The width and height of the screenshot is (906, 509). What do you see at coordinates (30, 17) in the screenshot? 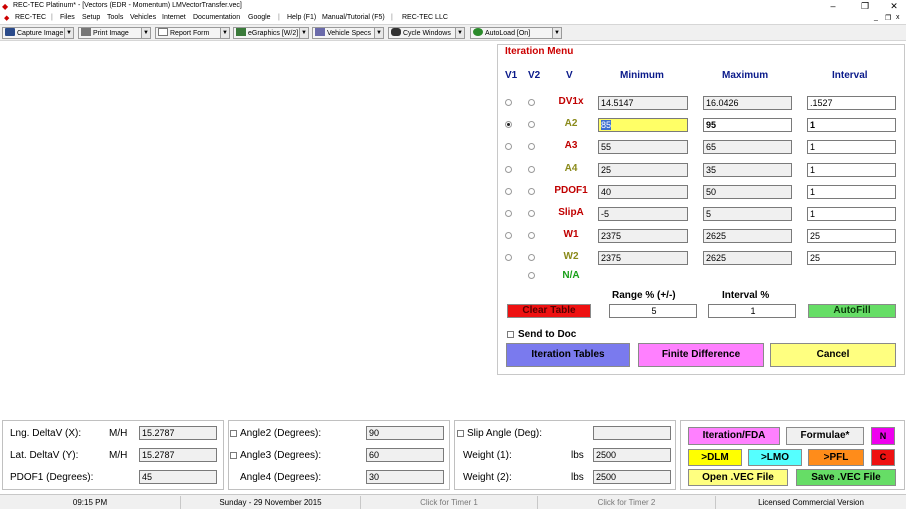
I see `menu-rec-tec: REC-TEC` at bounding box center [30, 17].